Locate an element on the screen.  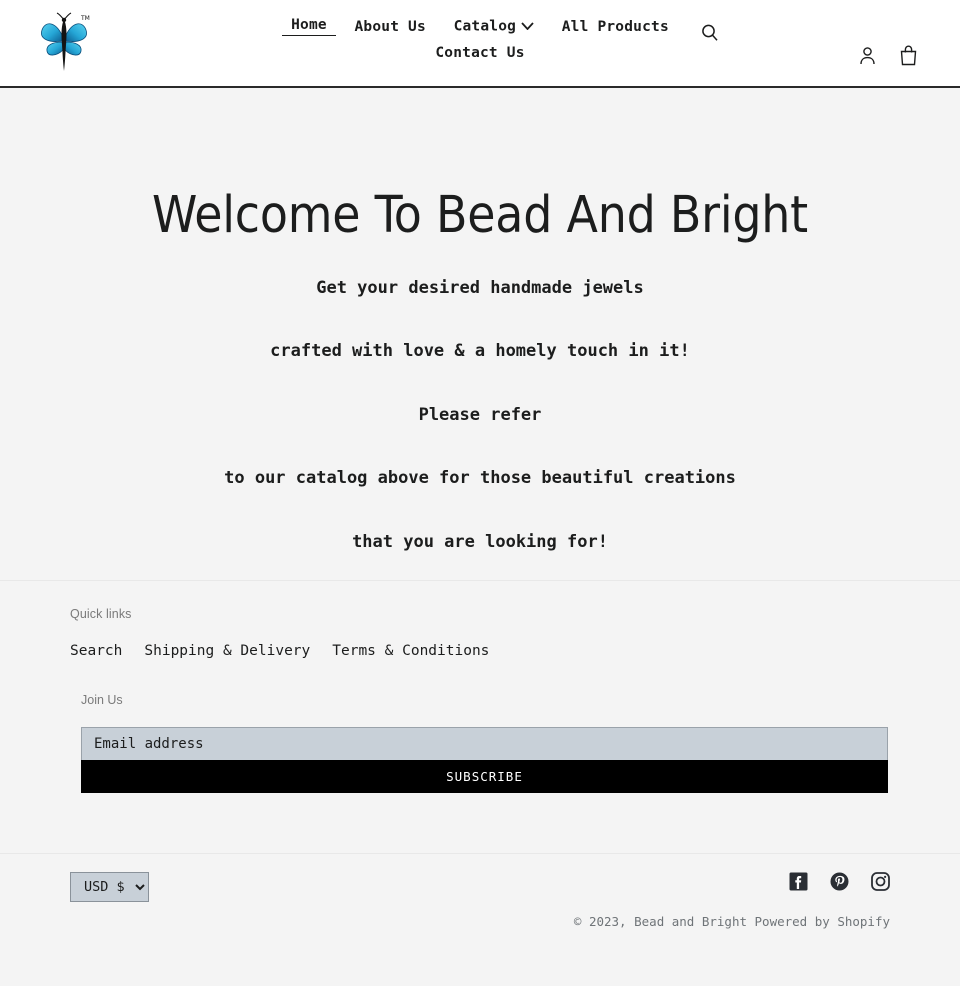
copyright-year-store: © 2023, Bead and Bright is located at coordinates (660, 921).